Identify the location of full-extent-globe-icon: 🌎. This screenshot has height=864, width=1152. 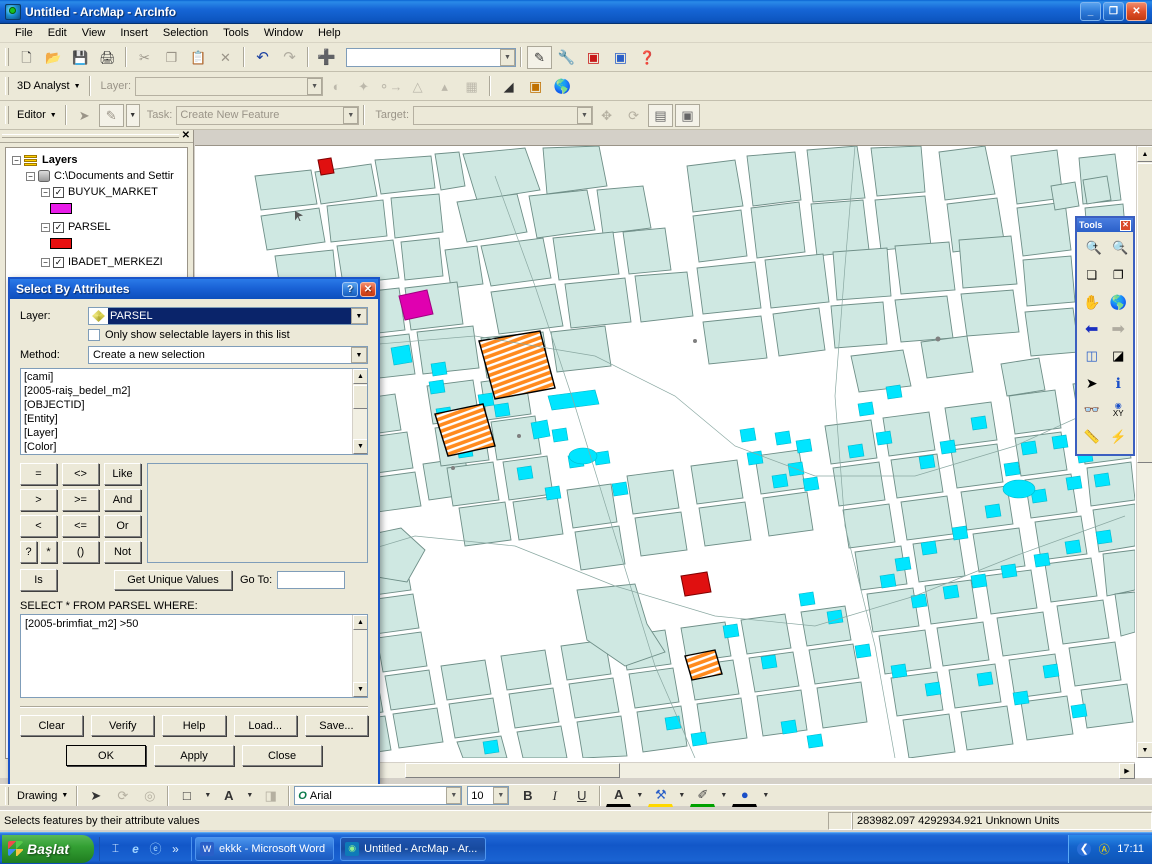
(1119, 302).